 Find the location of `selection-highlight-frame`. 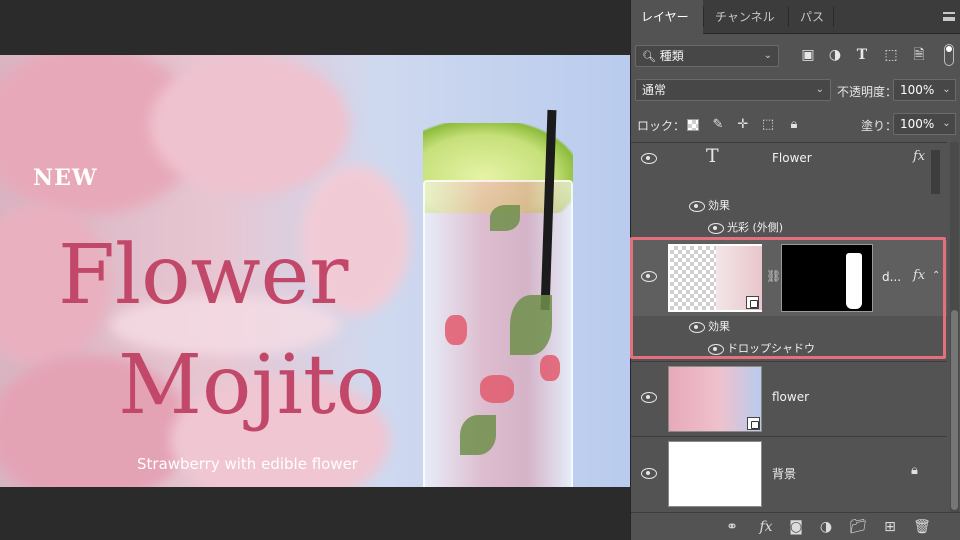

selection-highlight-frame is located at coordinates (788, 298).